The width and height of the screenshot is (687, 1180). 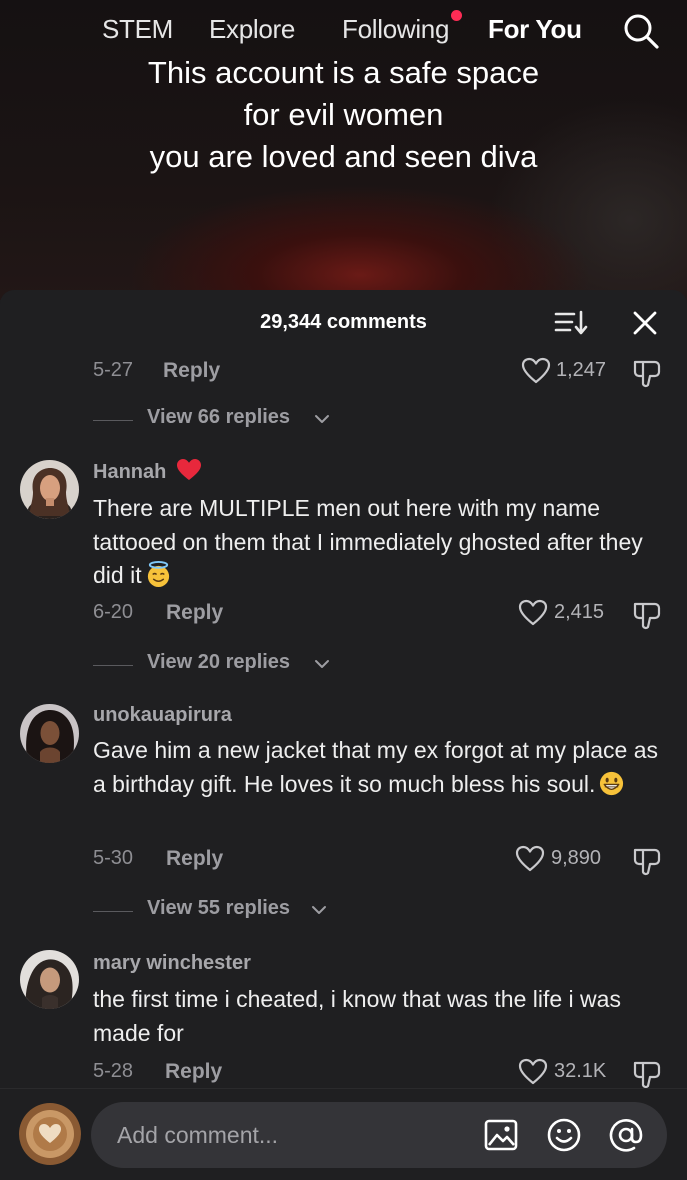 I want to click on comment-meta: 6-20 Reply 2,415, so click(x=343, y=615).